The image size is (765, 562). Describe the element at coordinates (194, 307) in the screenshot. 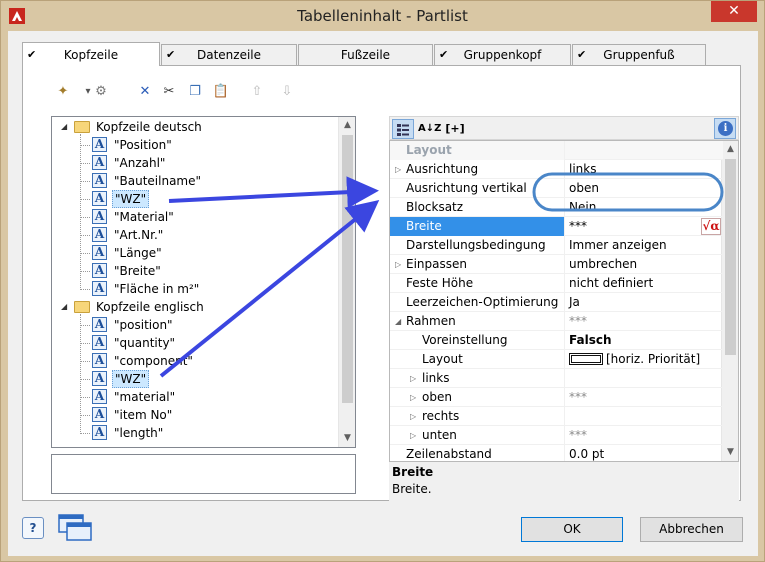

I see `tree-group: ◢ Kopfzeile englisch` at that location.